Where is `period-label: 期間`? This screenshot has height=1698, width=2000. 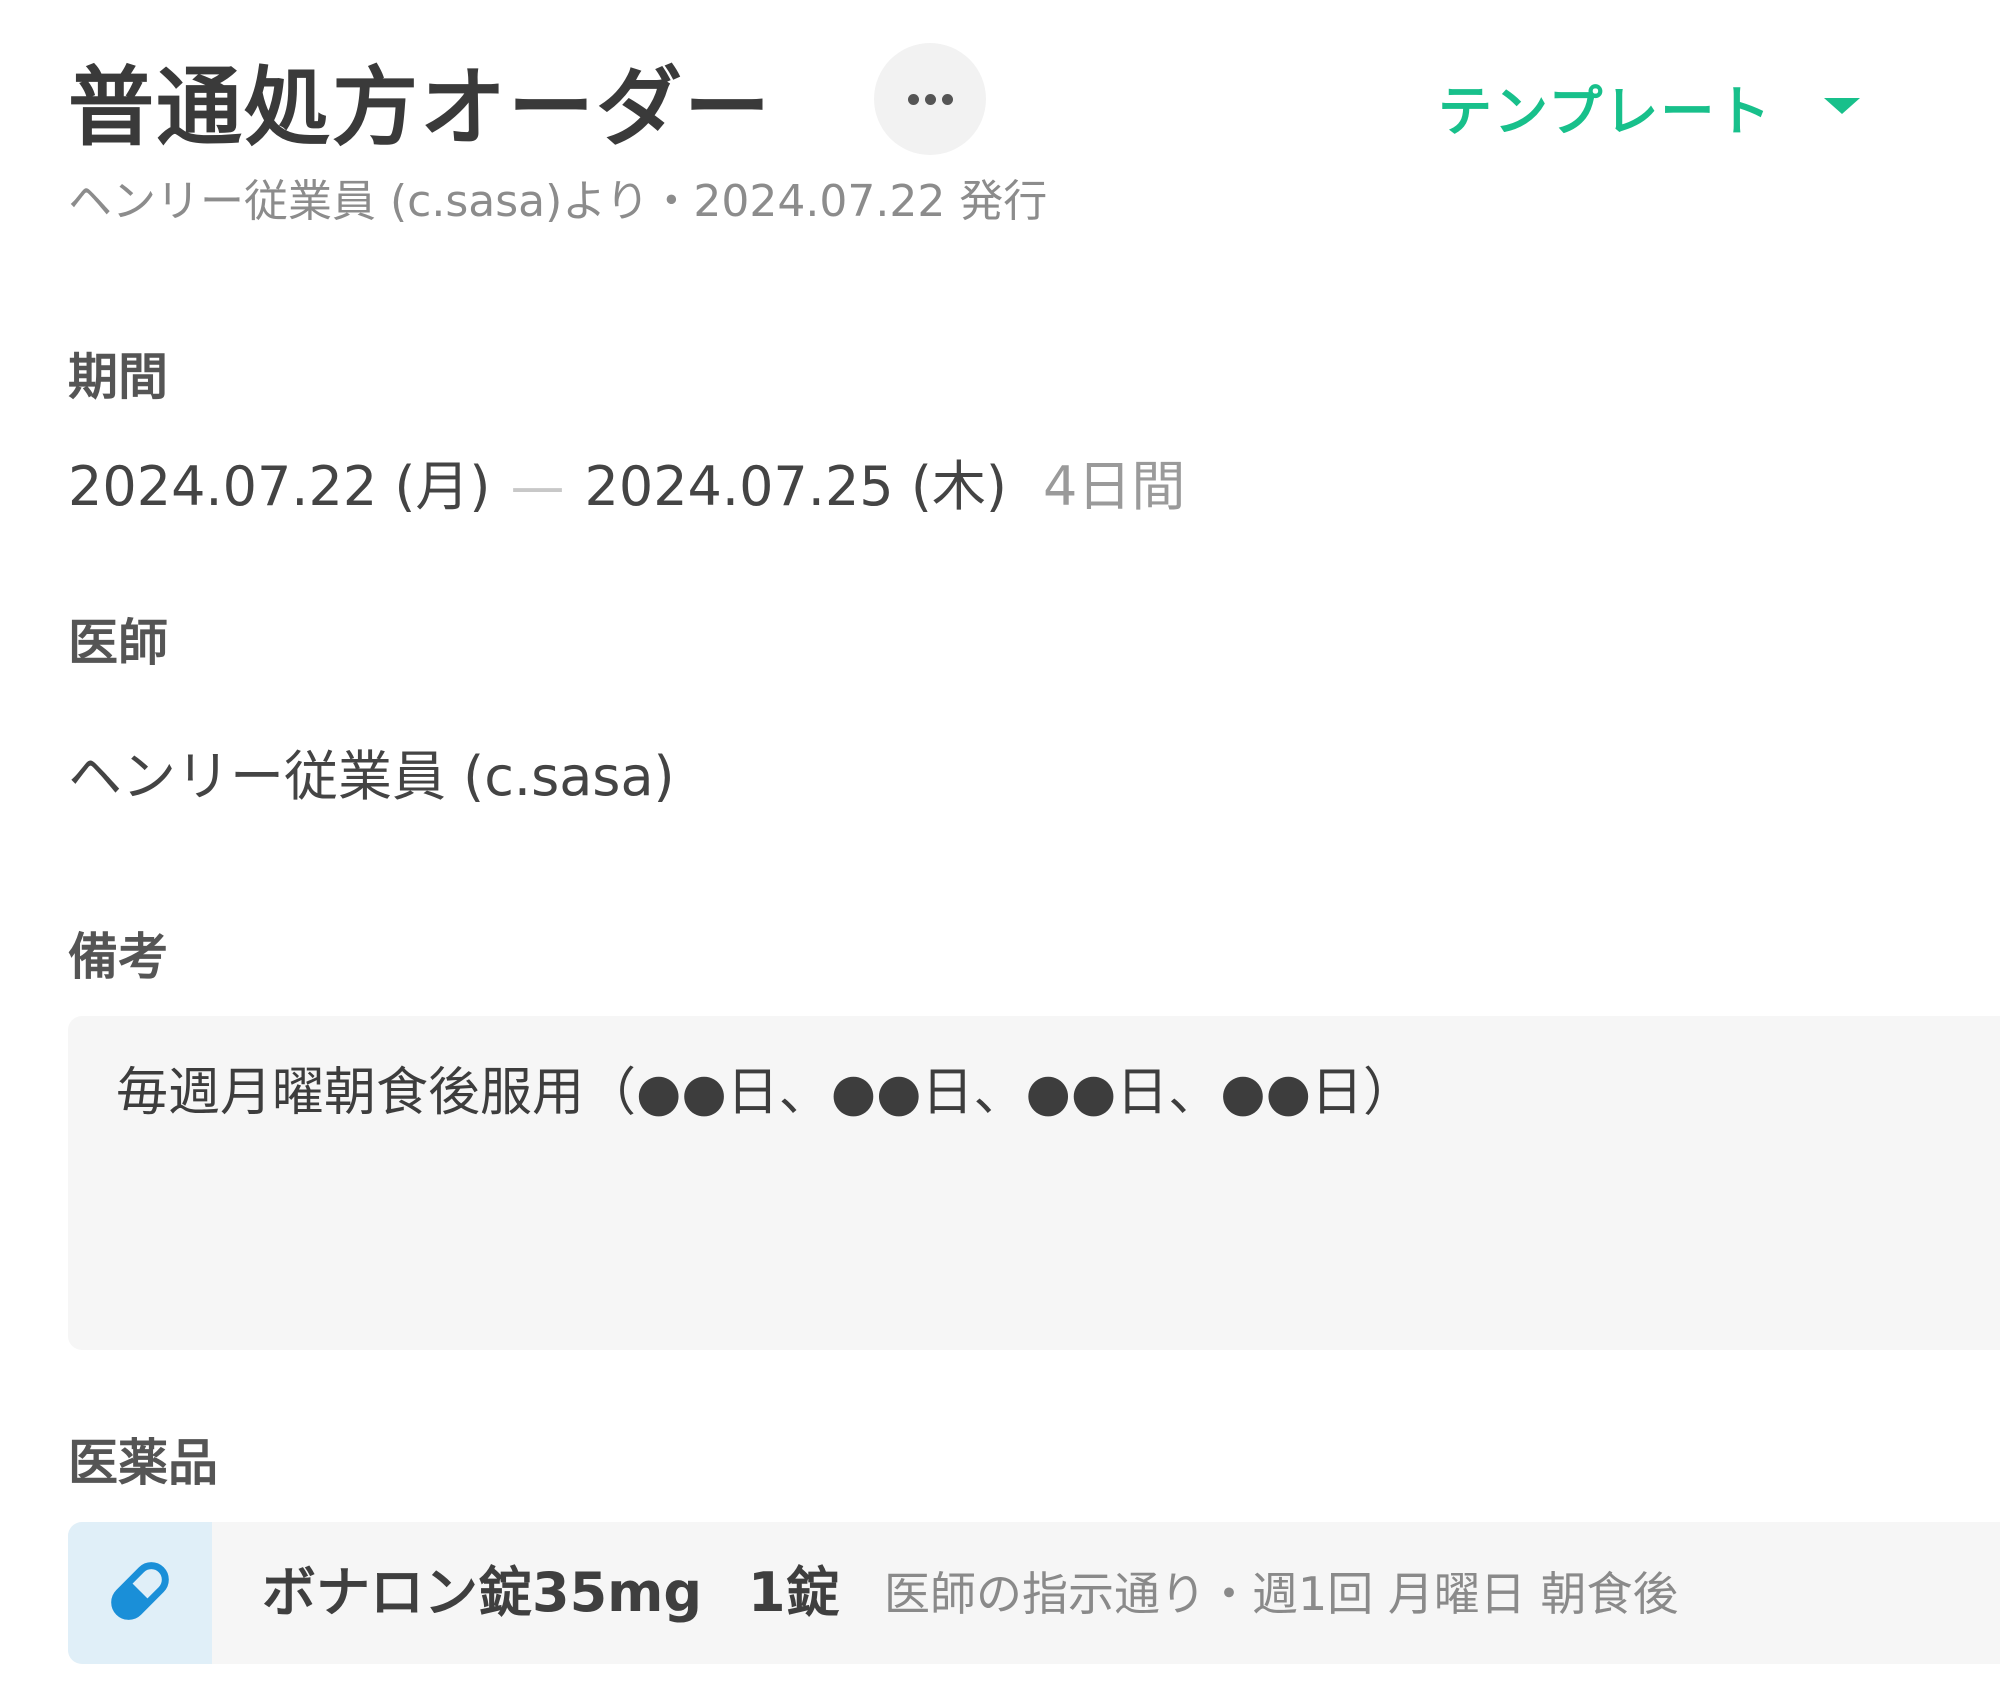
period-label: 期間 is located at coordinates (118, 377).